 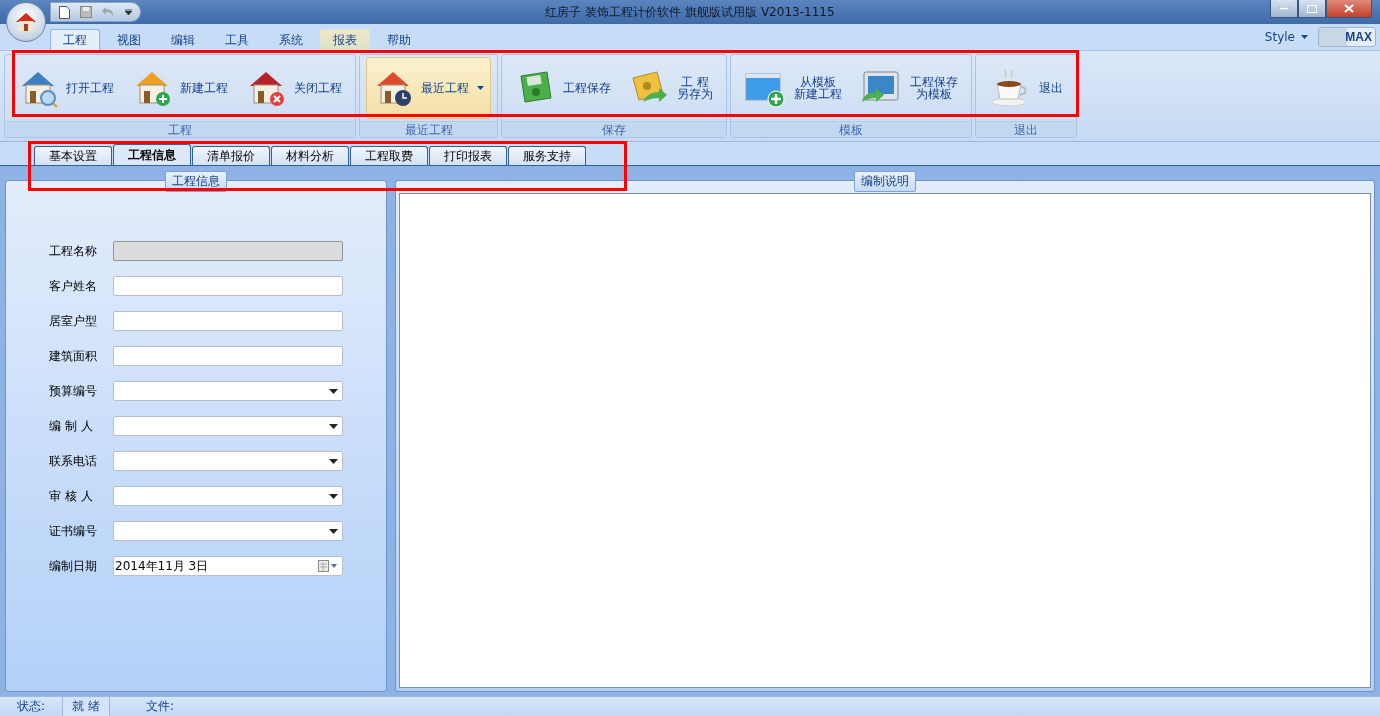 What do you see at coordinates (614, 129) in the screenshot?
I see `group-label: 保存` at bounding box center [614, 129].